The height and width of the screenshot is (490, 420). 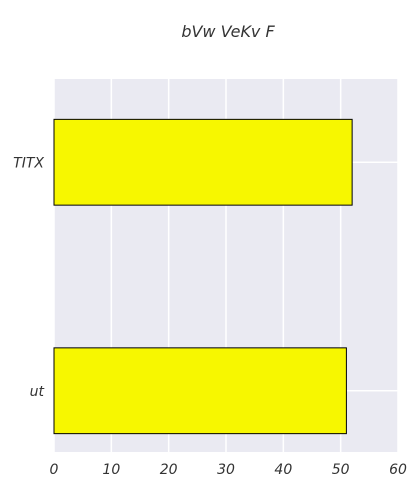 I want to click on x-tick-label: 10, so click(x=111, y=470).